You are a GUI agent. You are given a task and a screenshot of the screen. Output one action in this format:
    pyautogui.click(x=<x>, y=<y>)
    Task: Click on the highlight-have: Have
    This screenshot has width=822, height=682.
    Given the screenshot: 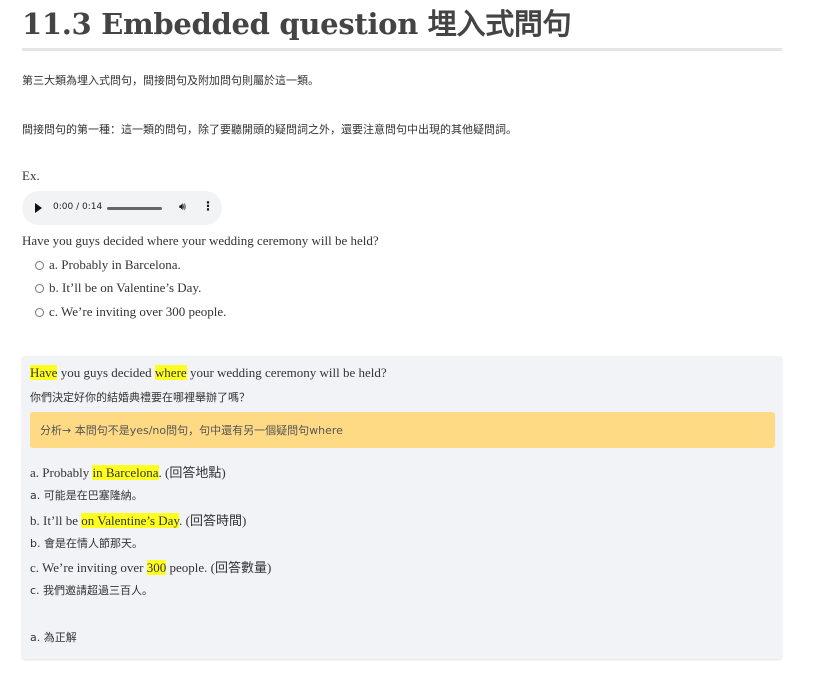 What is the action you would take?
    pyautogui.click(x=44, y=372)
    